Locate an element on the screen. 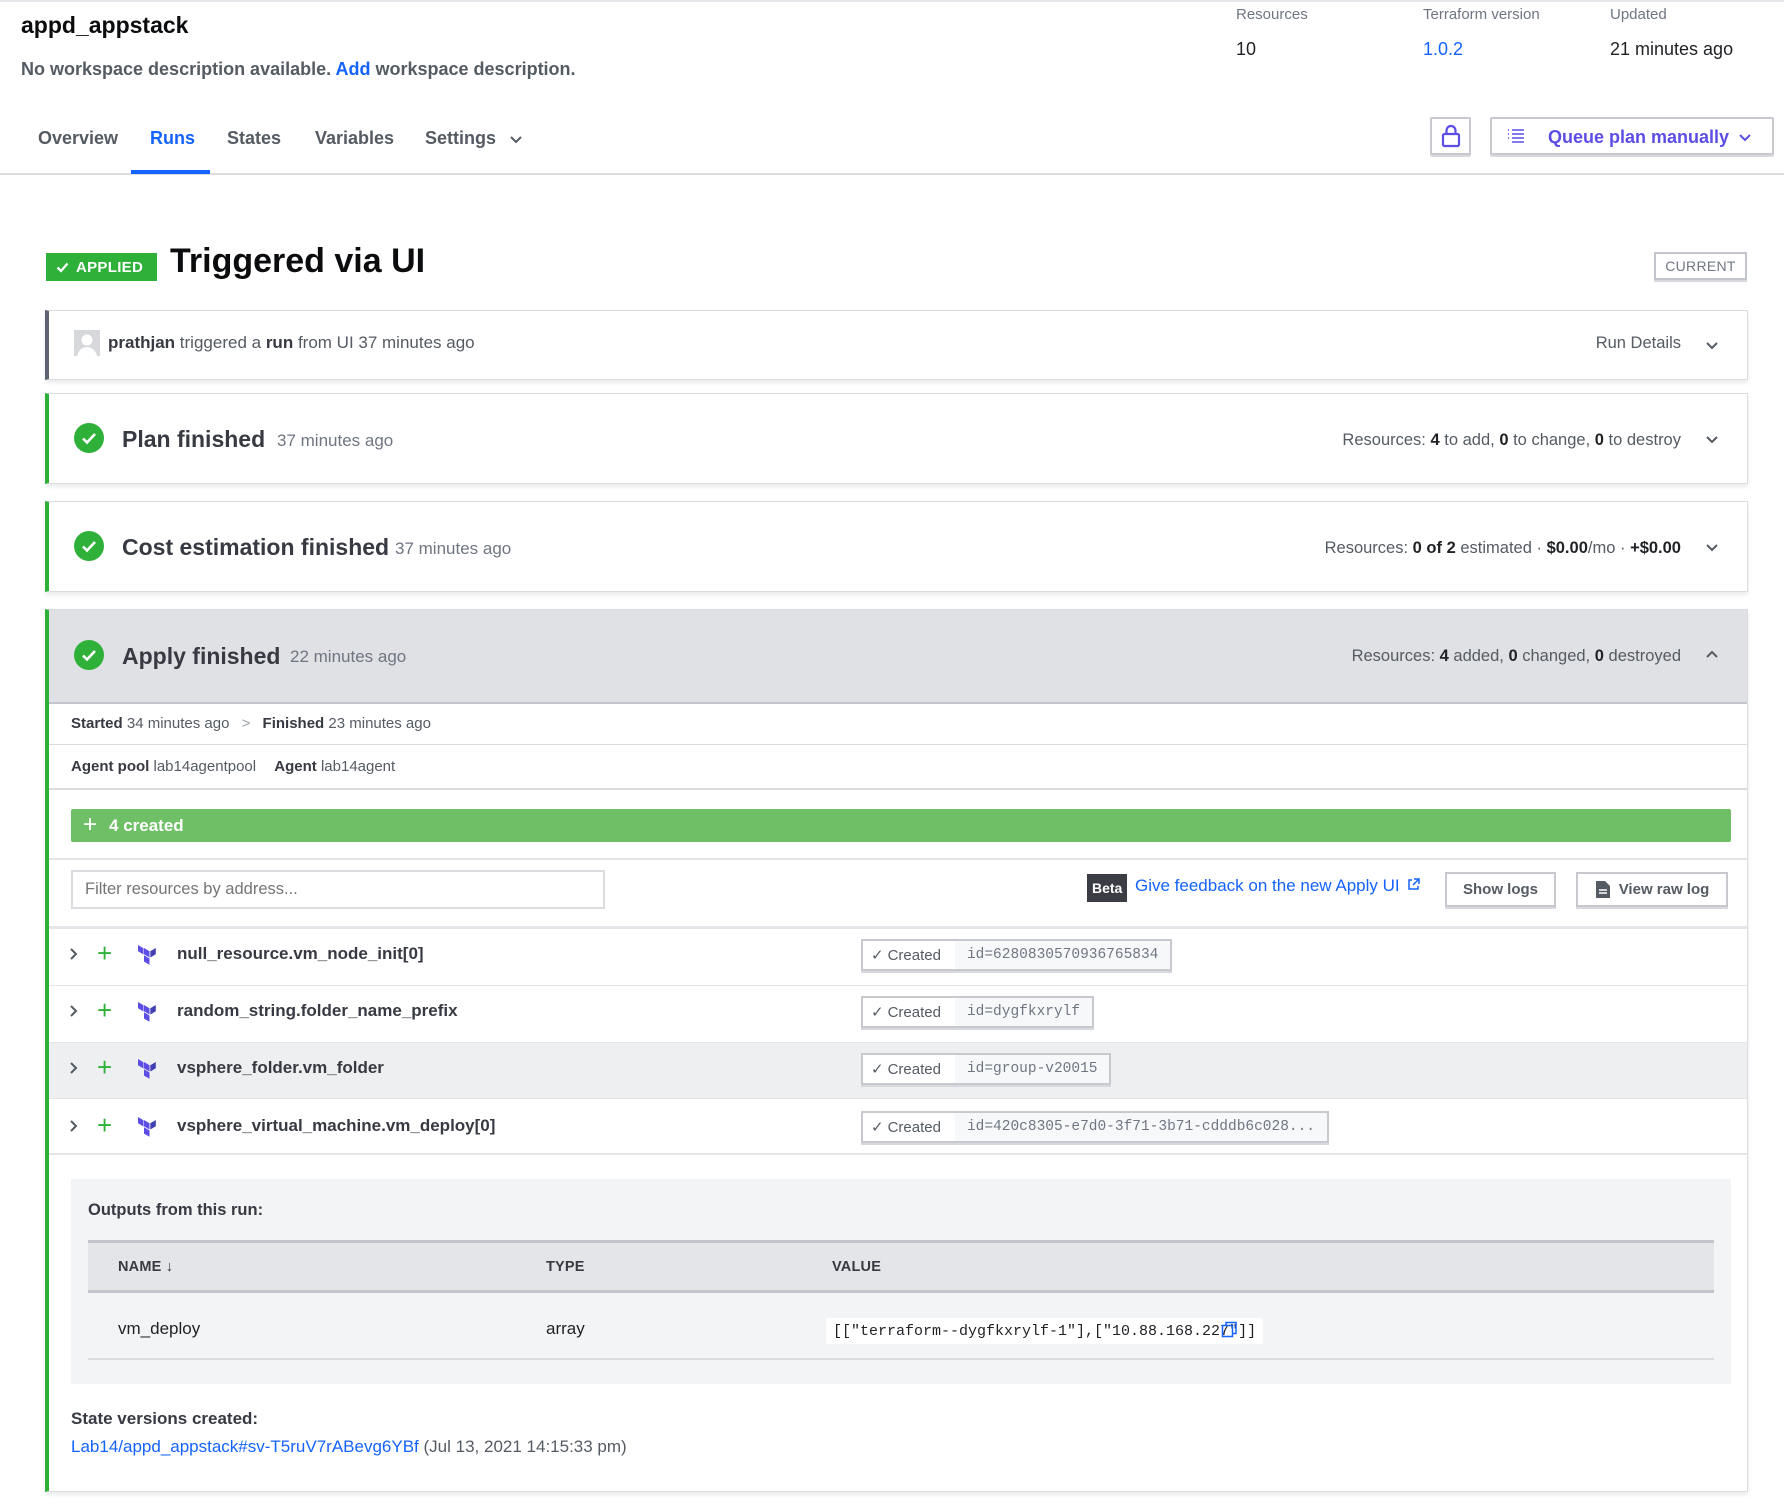 The height and width of the screenshot is (1512, 1784). external-link-icon is located at coordinates (1414, 884).